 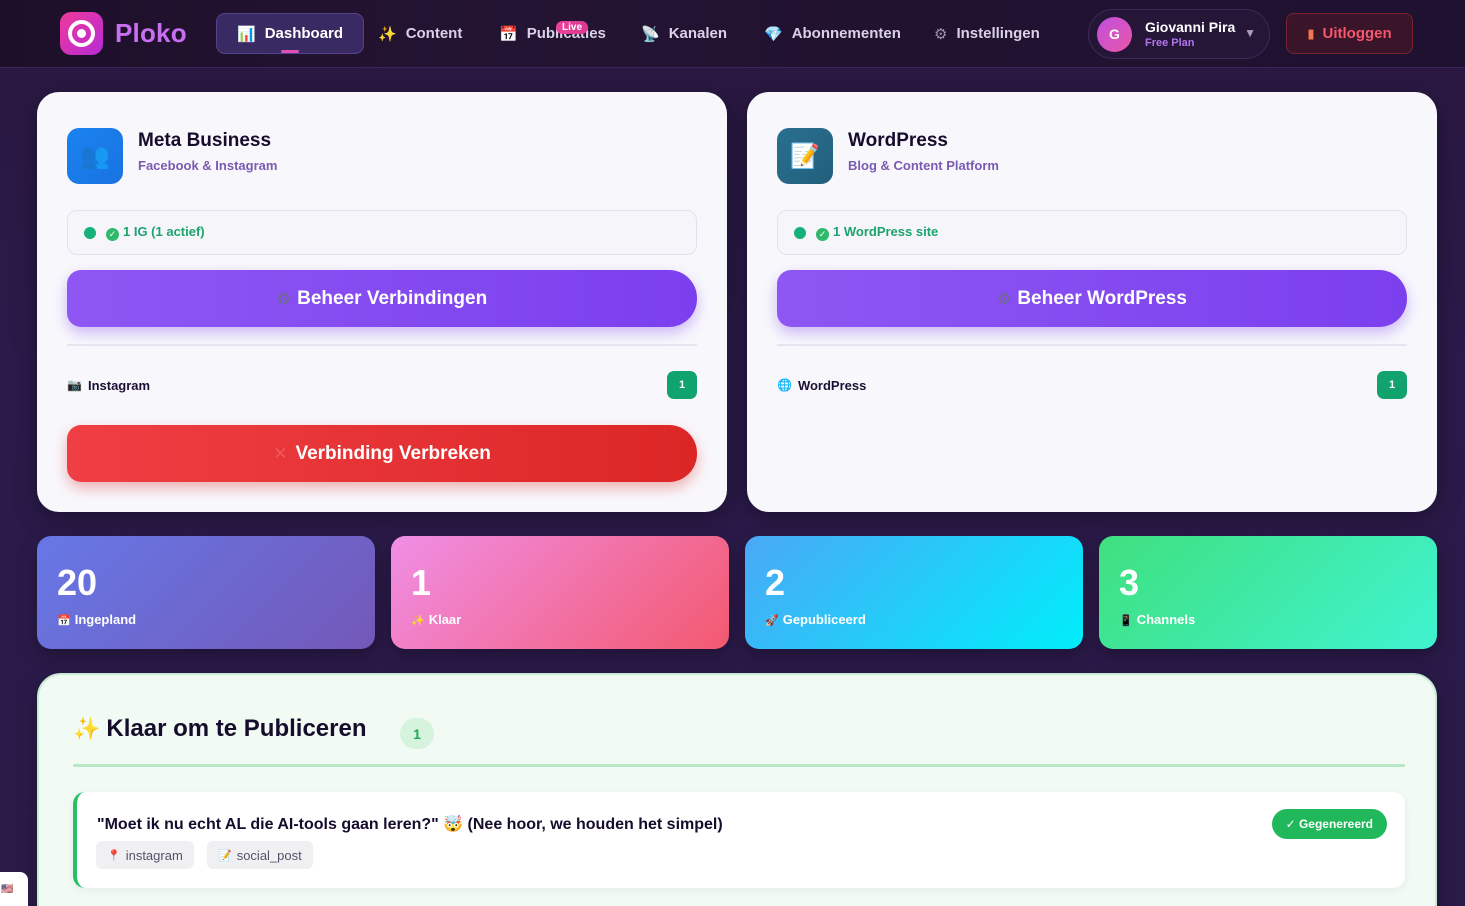 I want to click on section-title: ✨ Klaar om te Publiceren, so click(x=220, y=729).